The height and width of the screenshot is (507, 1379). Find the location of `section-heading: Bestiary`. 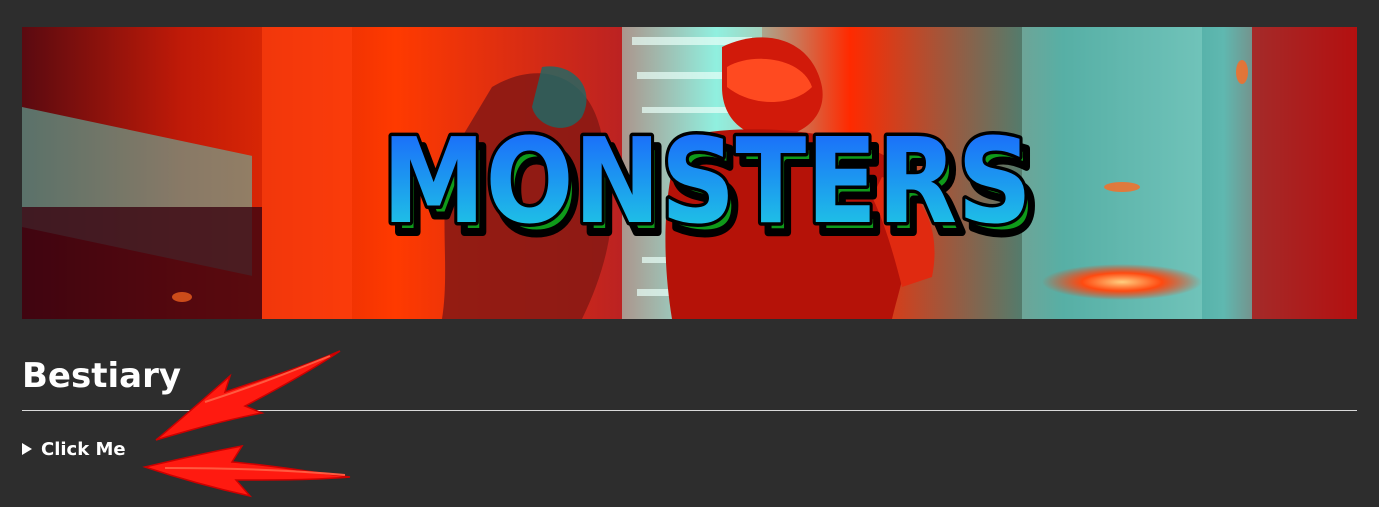

section-heading: Bestiary is located at coordinates (101, 376).